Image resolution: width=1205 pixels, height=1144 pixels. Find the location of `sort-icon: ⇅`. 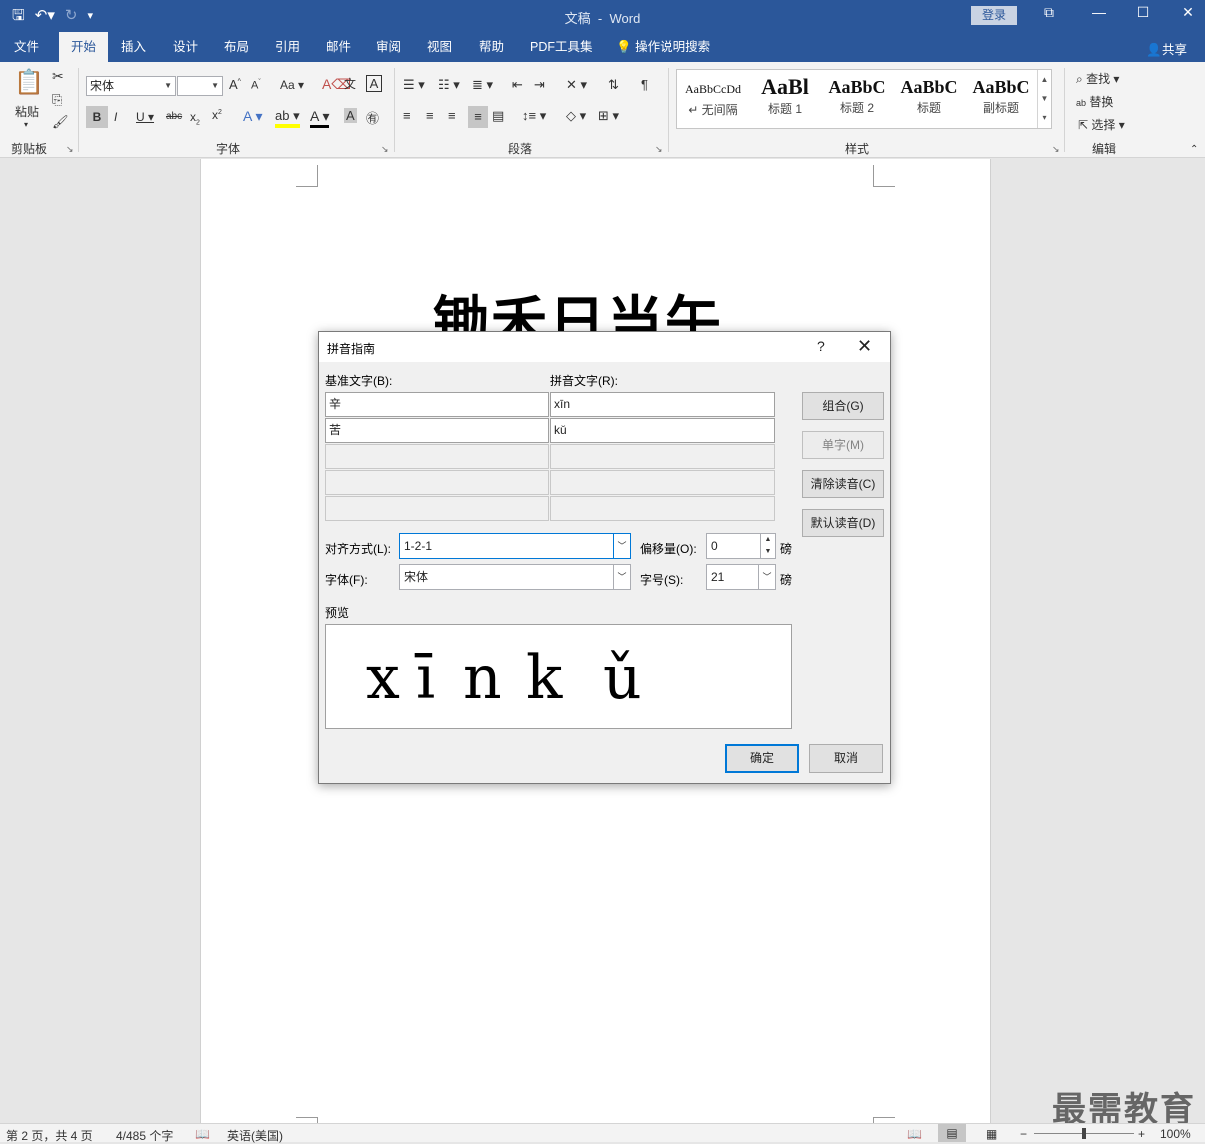

sort-icon: ⇅ is located at coordinates (613, 85).